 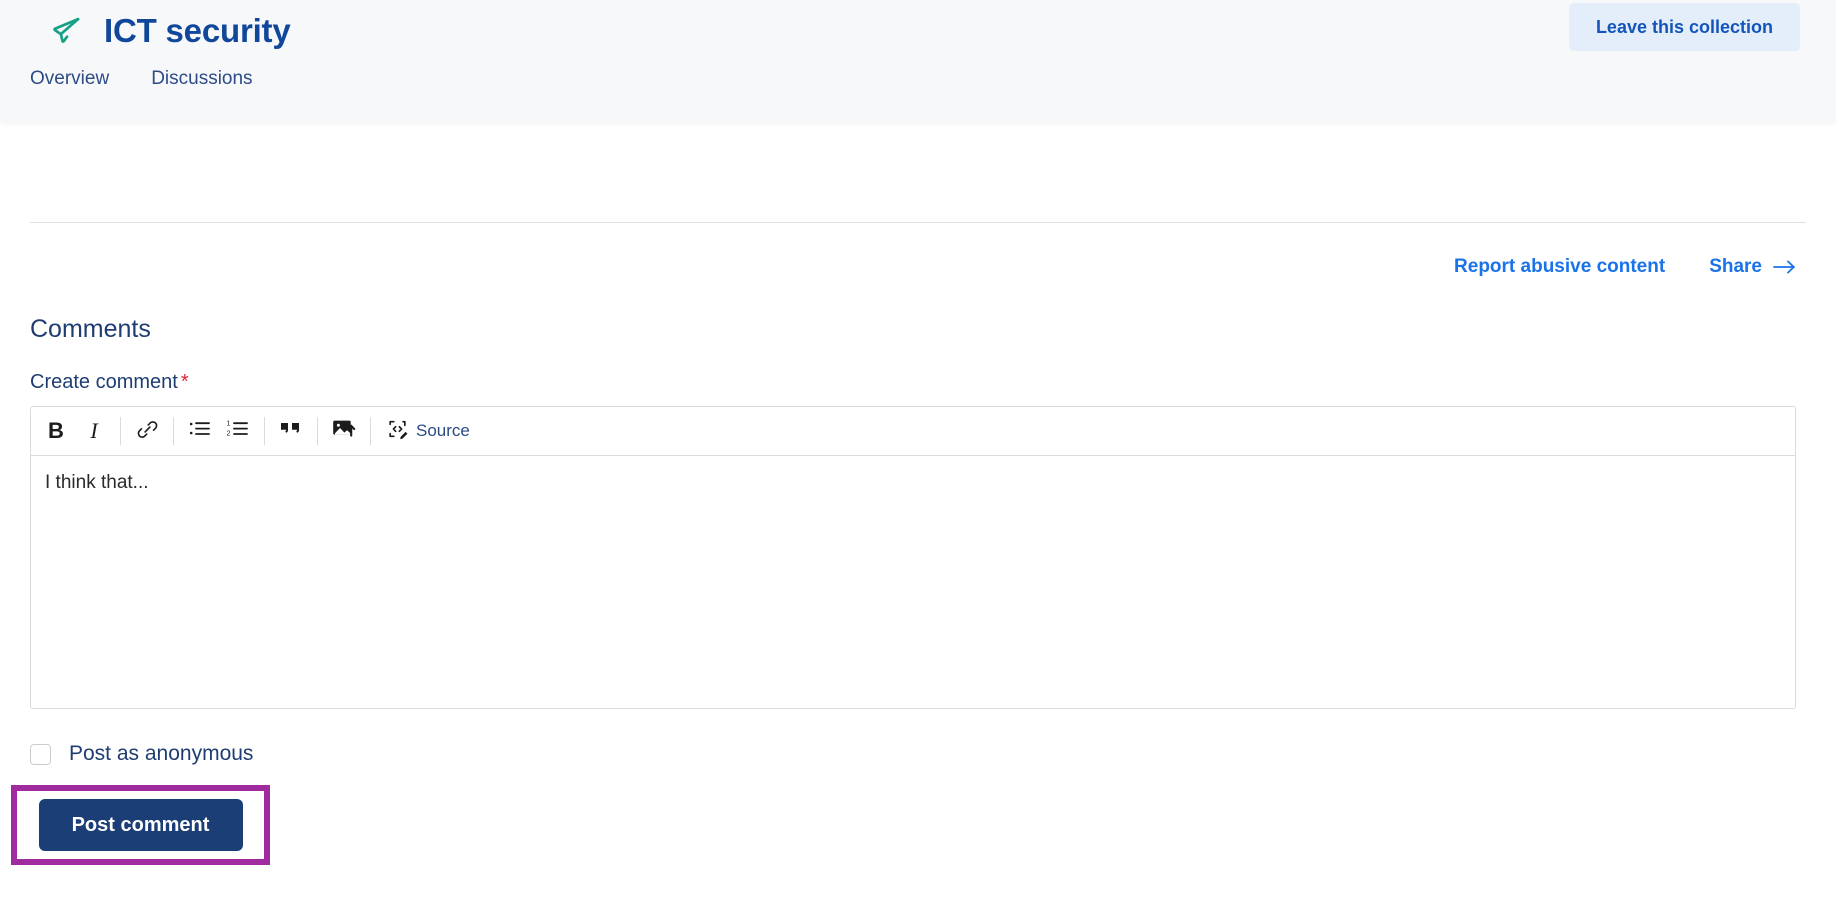 I want to click on image-upload-icon, so click(x=344, y=431).